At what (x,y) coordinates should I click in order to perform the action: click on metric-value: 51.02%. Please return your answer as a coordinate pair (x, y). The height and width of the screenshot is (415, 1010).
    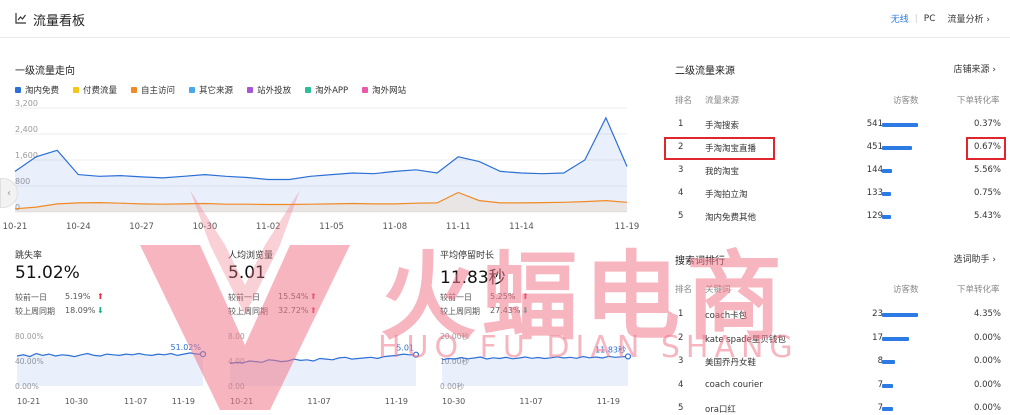
    Looking at the image, I should click on (47, 273).